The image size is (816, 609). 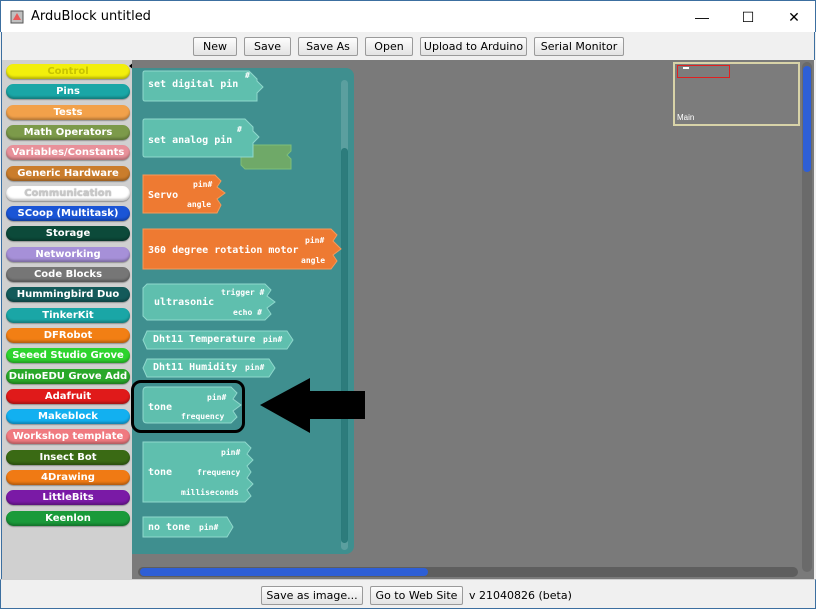 I want to click on category-duinoedu-grove-add: DuinoEDU Grove Add, so click(x=68, y=376).